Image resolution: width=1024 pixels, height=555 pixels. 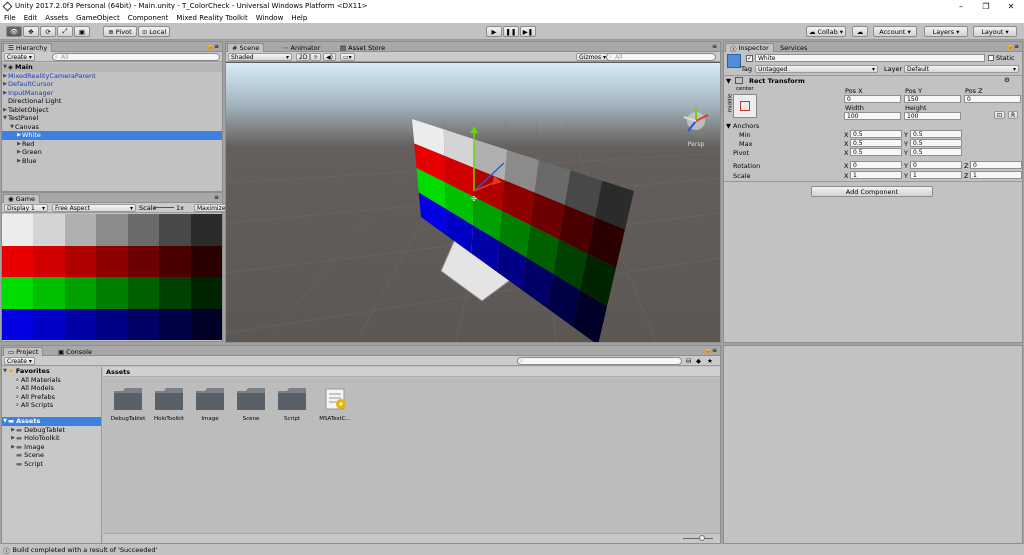 What do you see at coordinates (826, 31) in the screenshot?
I see `collab-button: ☁ Collab ▾` at bounding box center [826, 31].